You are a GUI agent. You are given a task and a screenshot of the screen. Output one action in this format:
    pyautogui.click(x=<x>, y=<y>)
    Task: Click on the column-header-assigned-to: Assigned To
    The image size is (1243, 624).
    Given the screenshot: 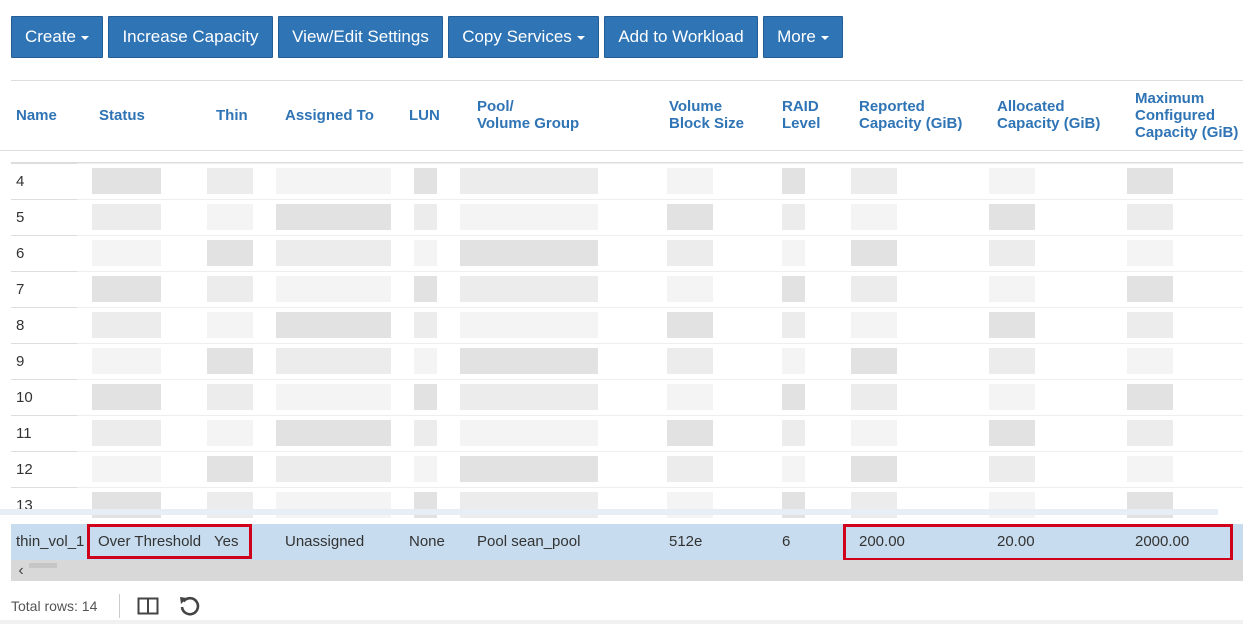 What is the action you would take?
    pyautogui.click(x=329, y=115)
    